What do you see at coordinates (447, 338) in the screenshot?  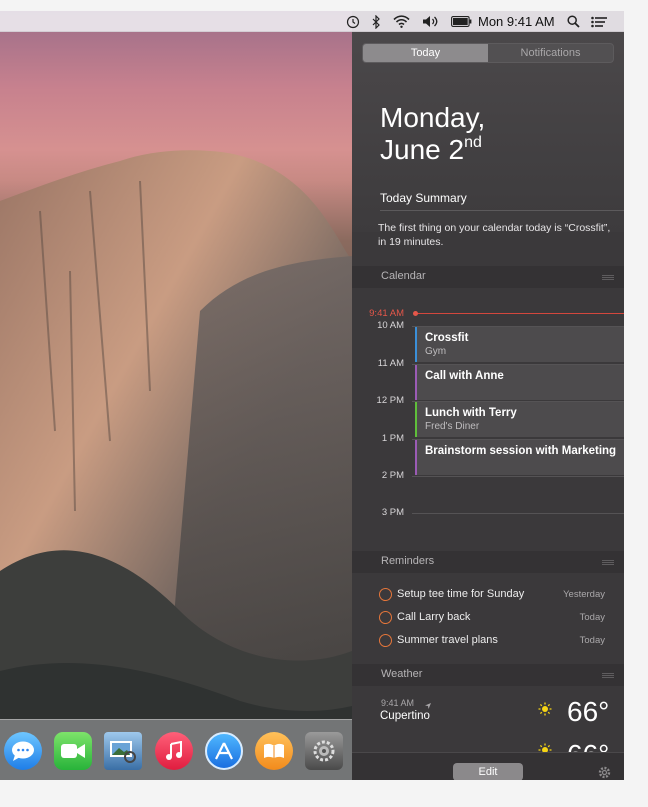 I see `event-title: Crossfit` at bounding box center [447, 338].